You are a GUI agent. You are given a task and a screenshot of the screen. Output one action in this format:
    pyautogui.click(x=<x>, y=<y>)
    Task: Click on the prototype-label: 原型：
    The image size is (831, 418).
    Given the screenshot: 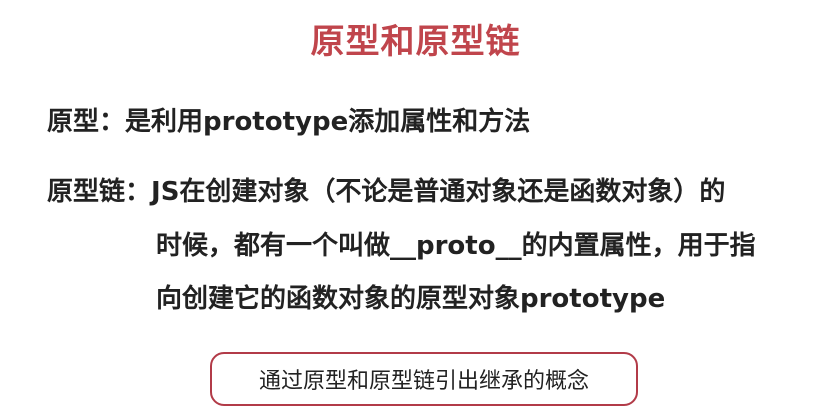 What is the action you would take?
    pyautogui.click(x=86, y=122)
    